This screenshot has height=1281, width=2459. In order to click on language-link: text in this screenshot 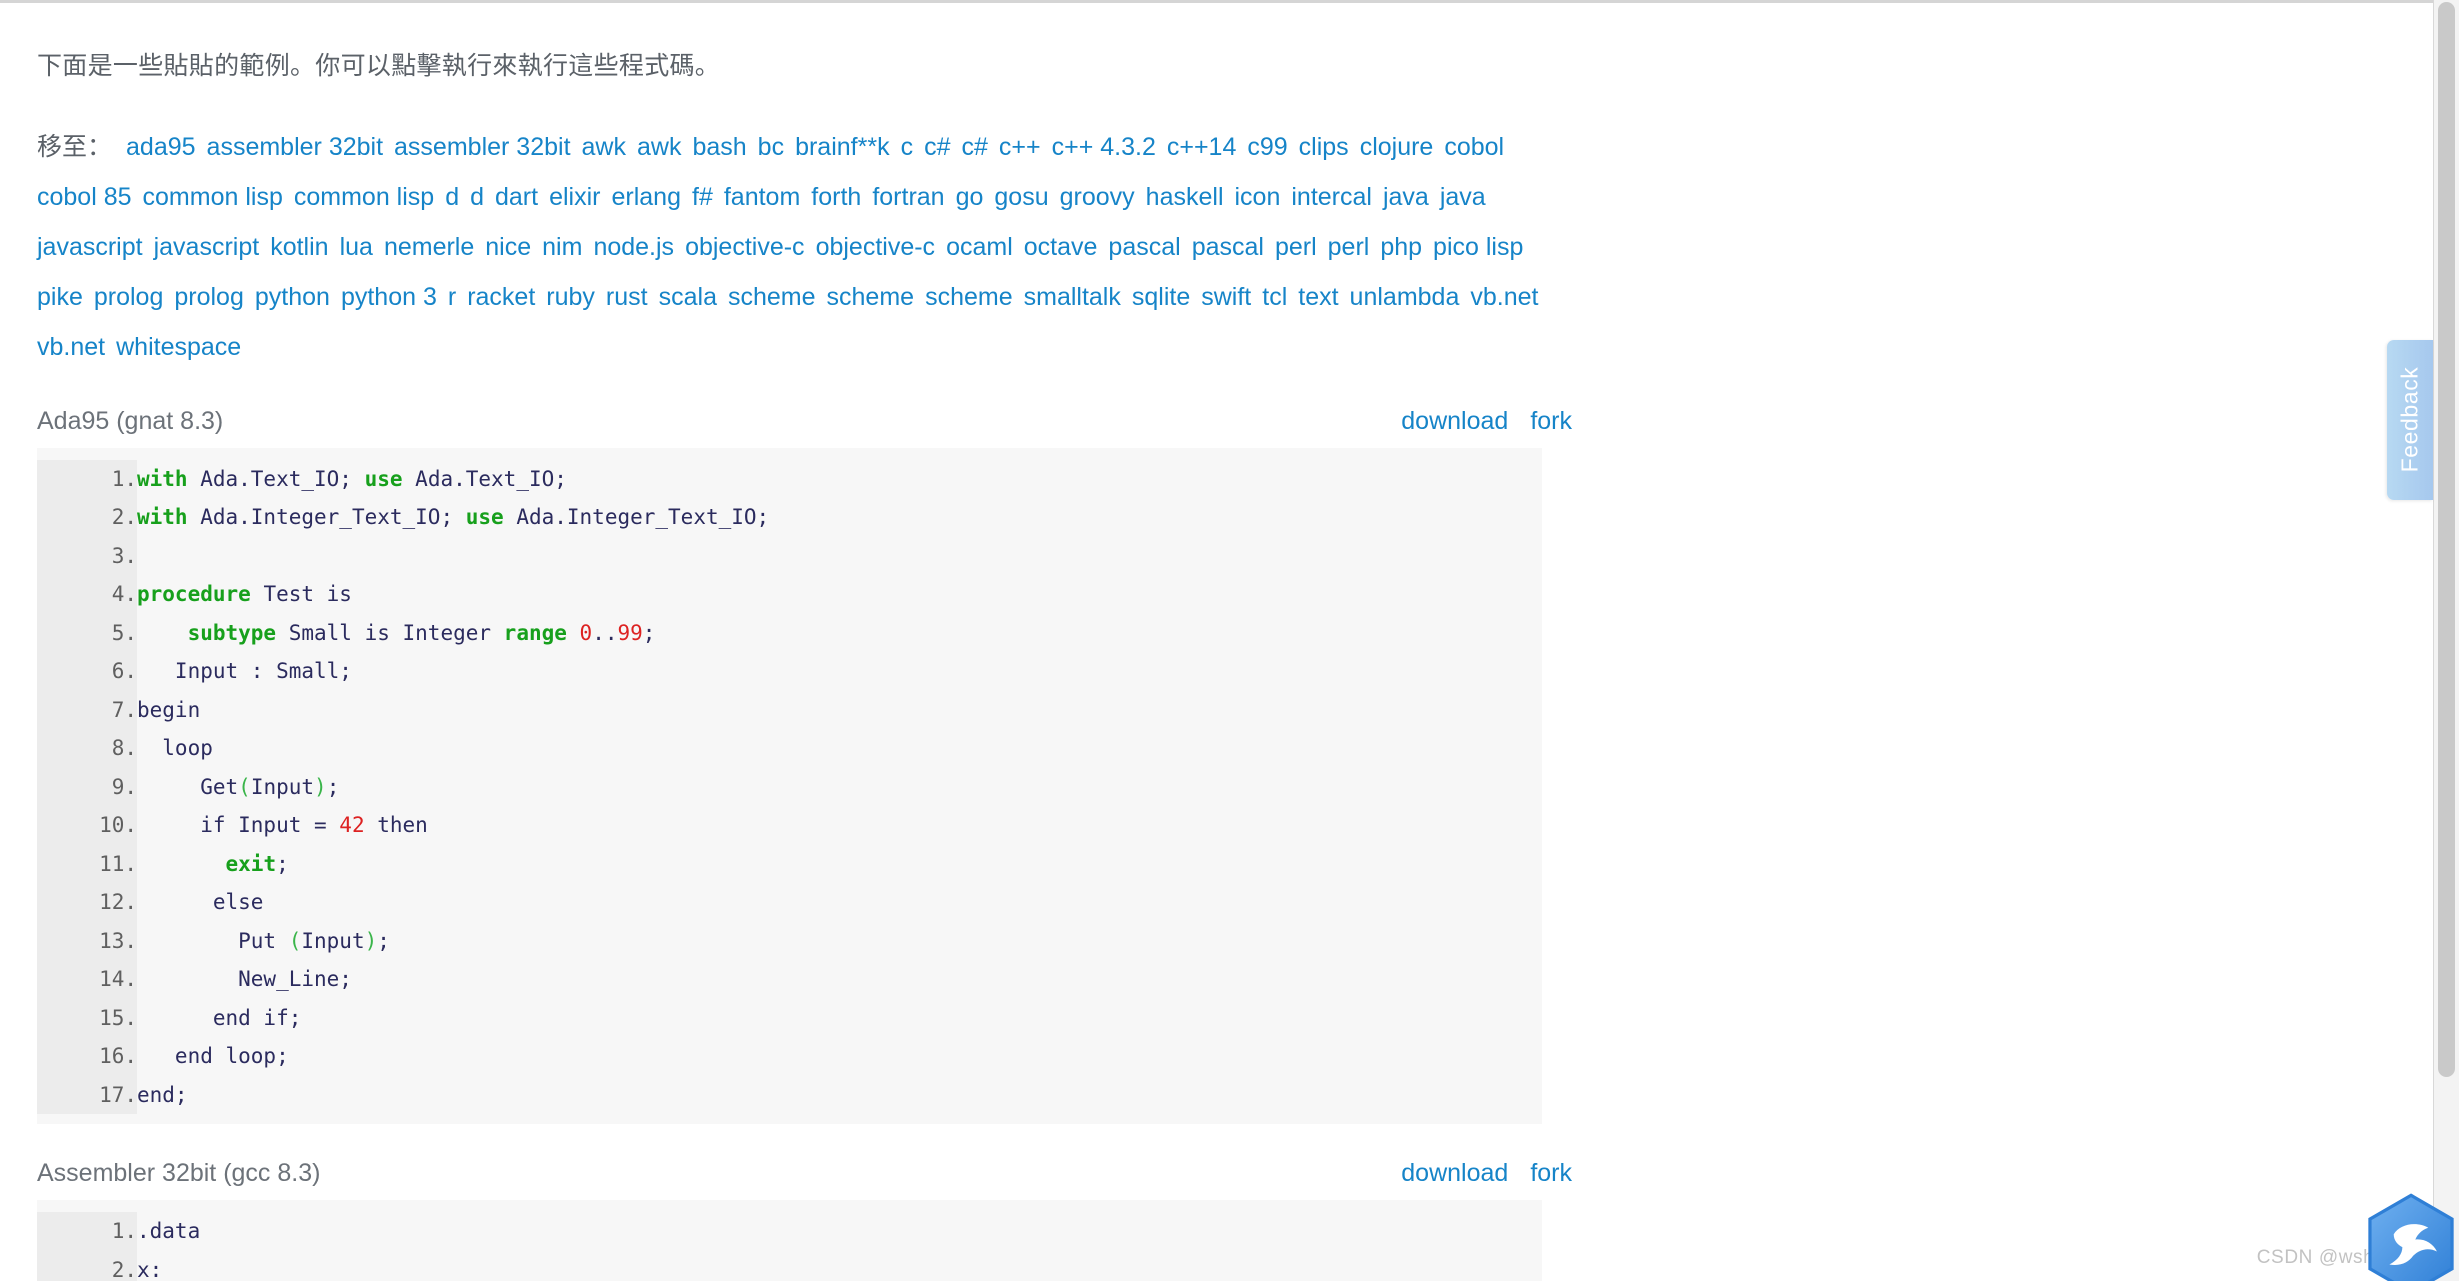, I will do `click(1318, 297)`.